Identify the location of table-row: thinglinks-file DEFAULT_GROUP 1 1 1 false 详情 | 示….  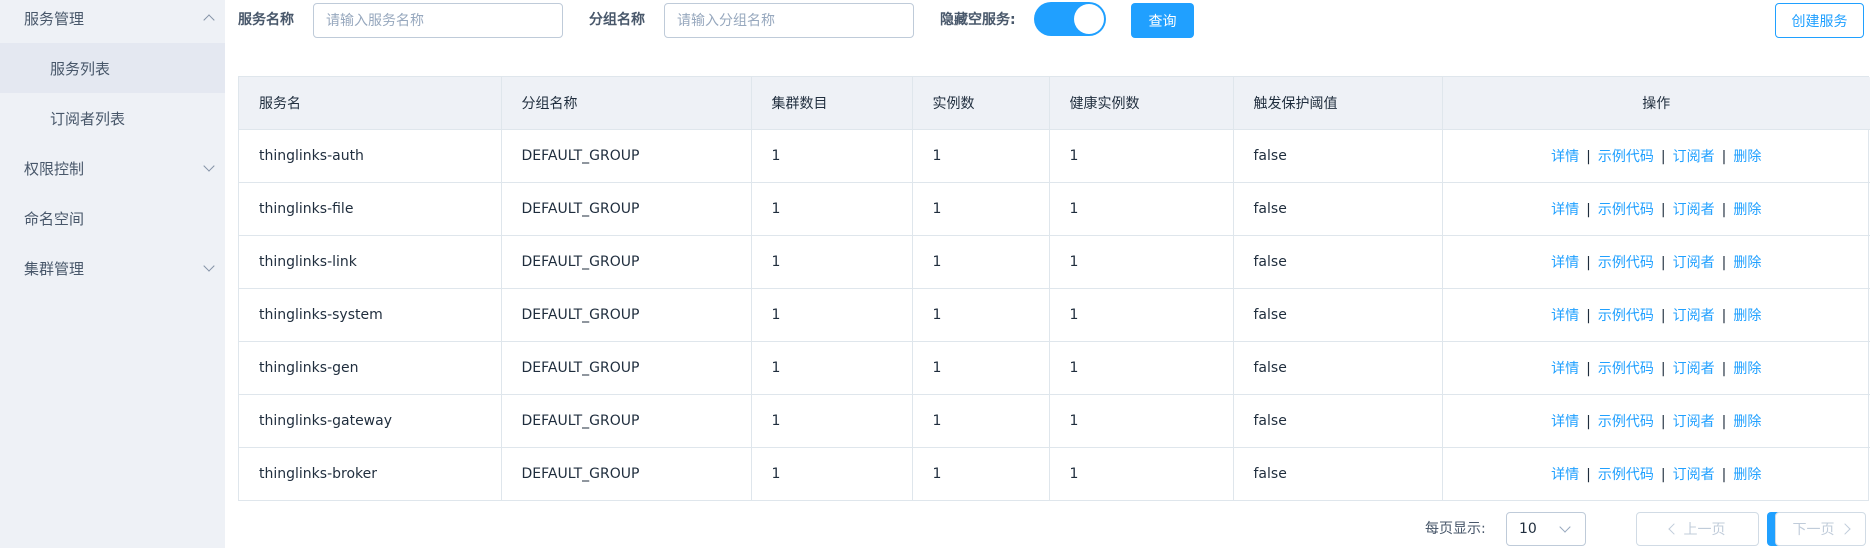
(1054, 209).